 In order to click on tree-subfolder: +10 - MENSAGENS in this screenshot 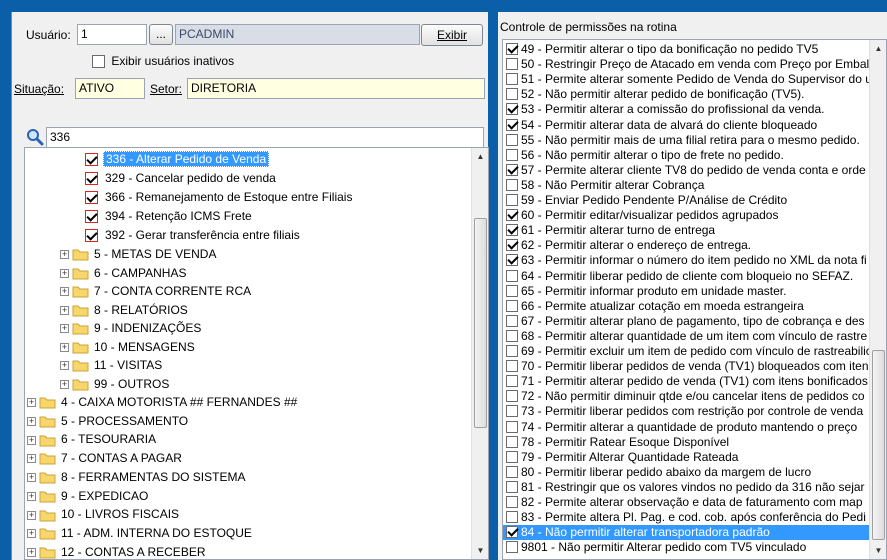, I will do `click(128, 347)`.